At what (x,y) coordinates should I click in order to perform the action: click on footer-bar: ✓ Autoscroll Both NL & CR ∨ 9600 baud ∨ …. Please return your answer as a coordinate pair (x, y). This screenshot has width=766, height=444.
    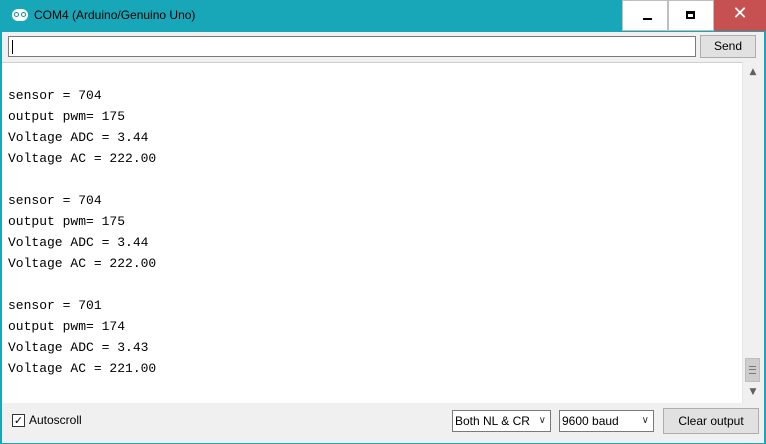
    Looking at the image, I should click on (383, 423).